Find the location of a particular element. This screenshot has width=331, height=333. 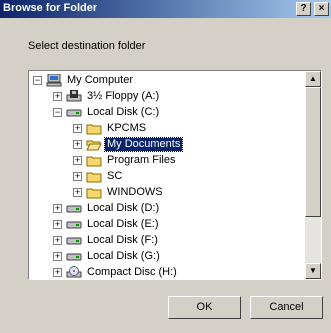

tree-item-my-computer: − My Computer is located at coordinates (84, 80).